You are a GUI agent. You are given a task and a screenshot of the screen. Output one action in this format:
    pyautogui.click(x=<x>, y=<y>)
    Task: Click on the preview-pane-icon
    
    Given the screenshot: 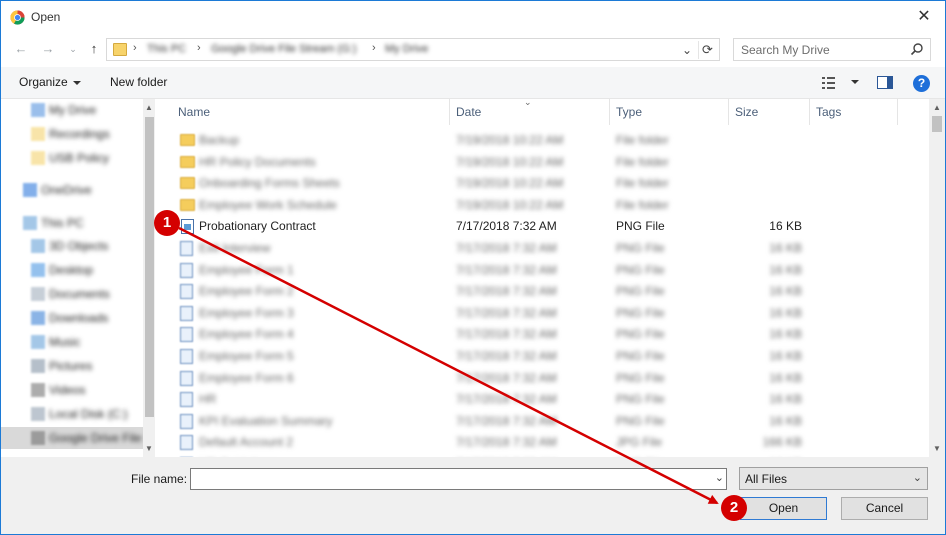 What is the action you would take?
    pyautogui.click(x=885, y=82)
    